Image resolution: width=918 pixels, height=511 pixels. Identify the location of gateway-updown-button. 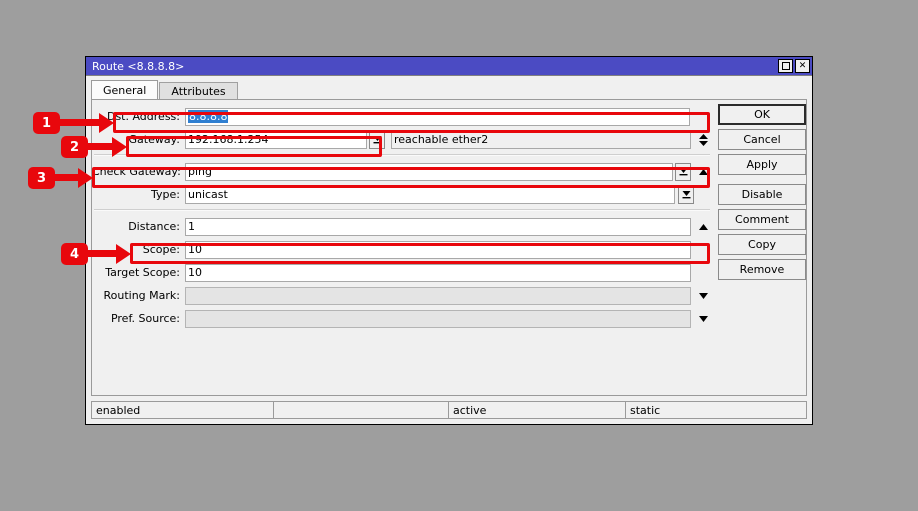
(703, 140).